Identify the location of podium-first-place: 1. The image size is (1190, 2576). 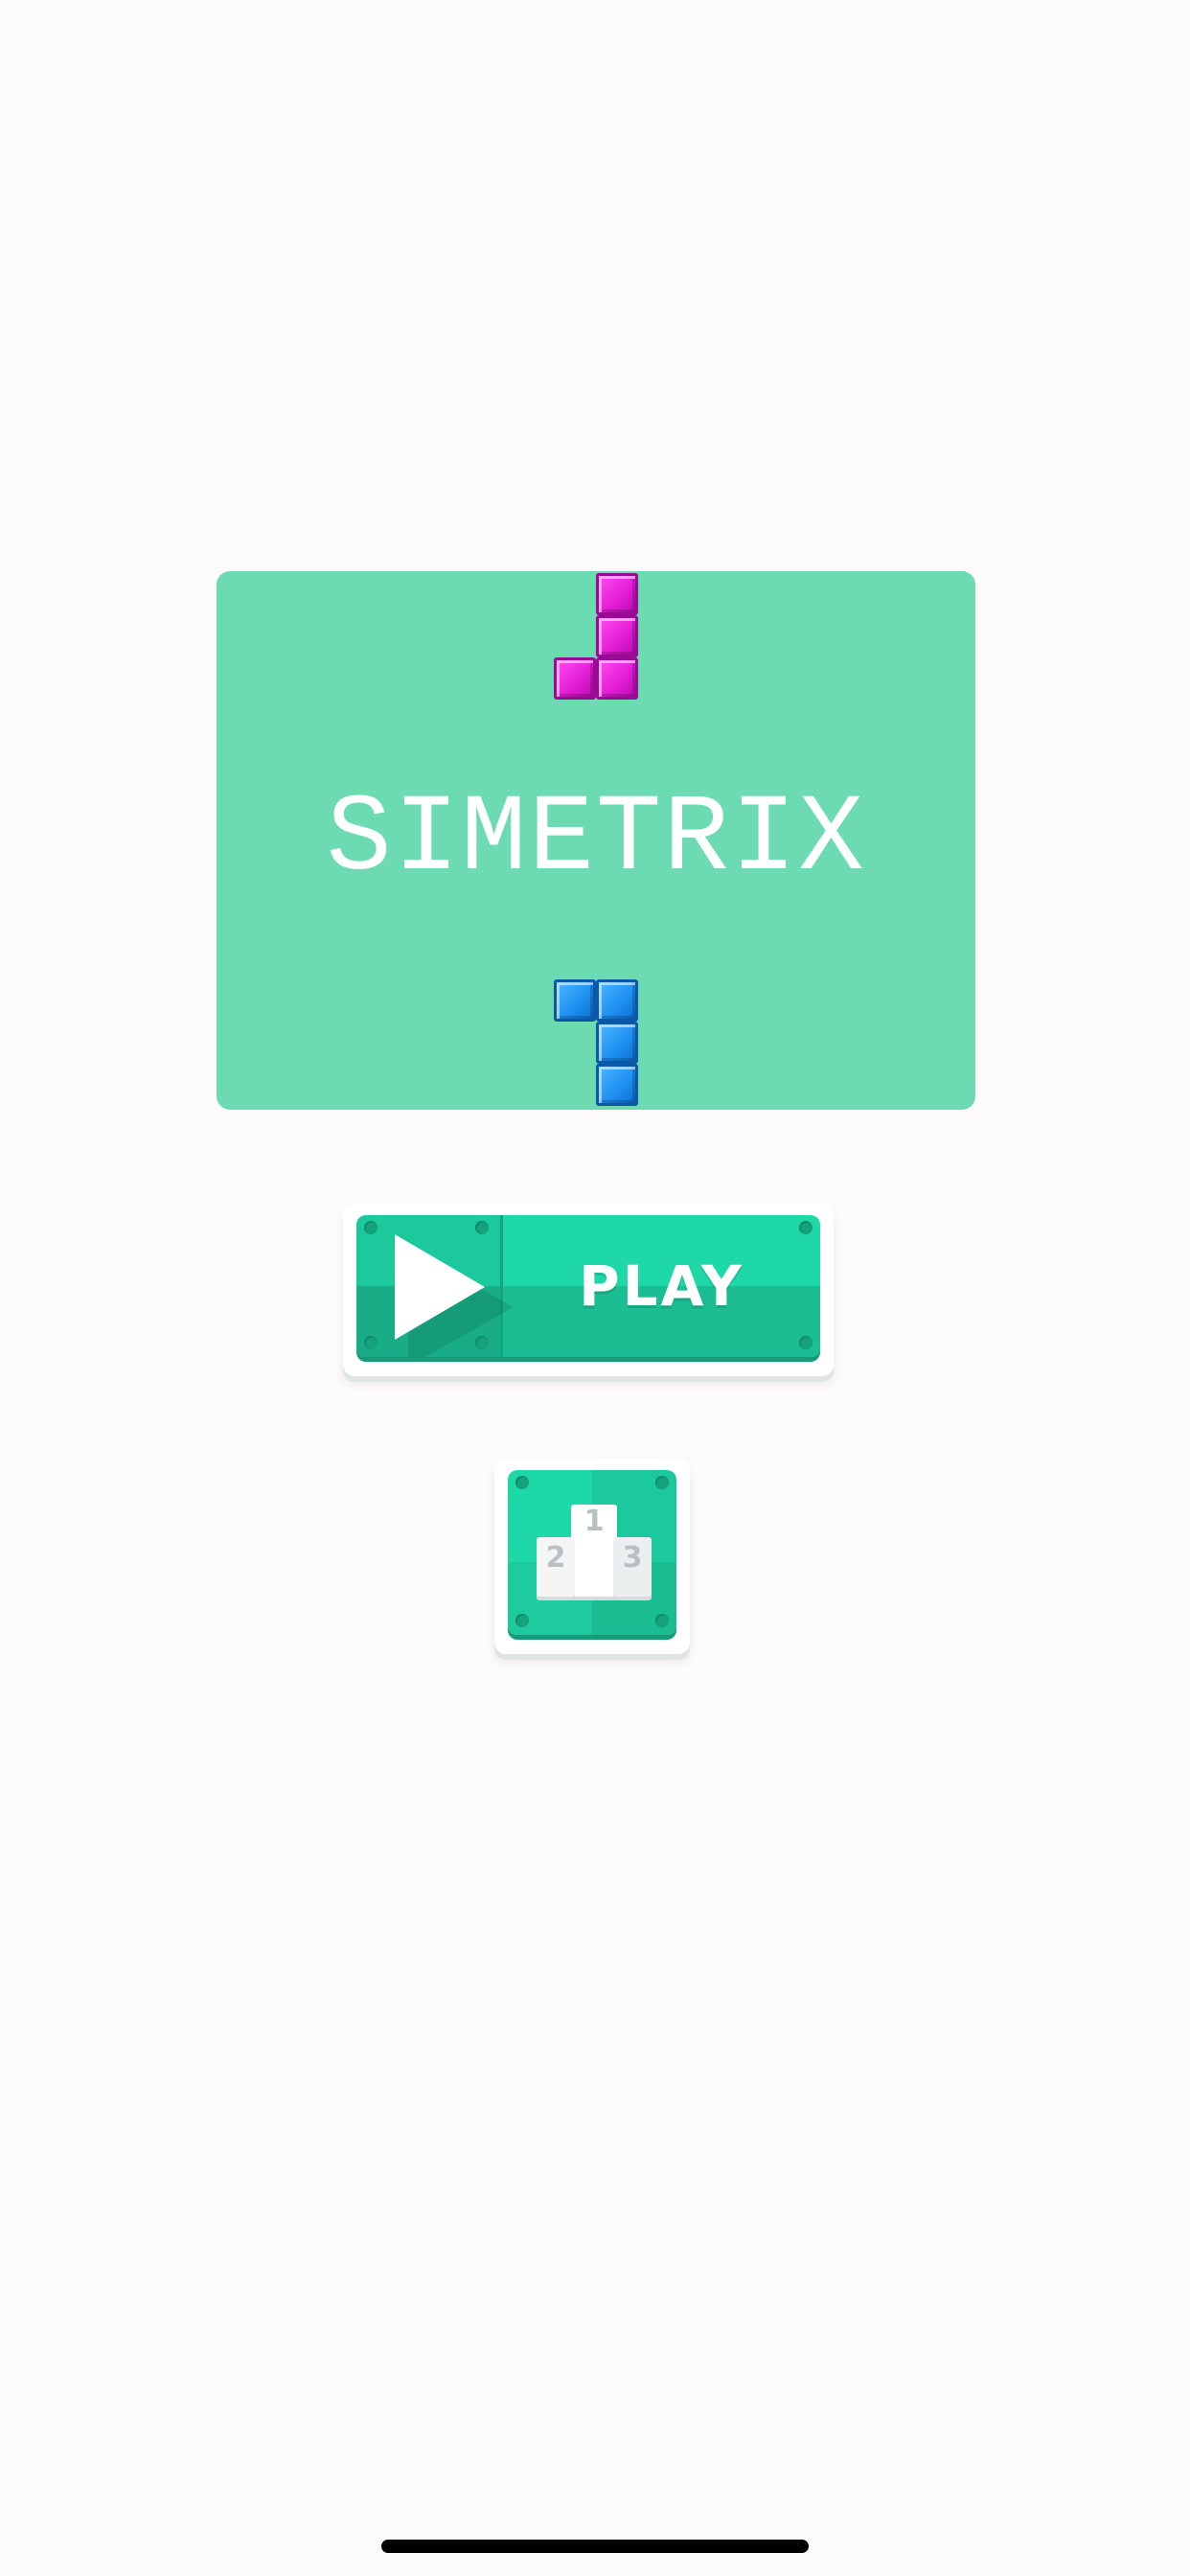
(594, 1551).